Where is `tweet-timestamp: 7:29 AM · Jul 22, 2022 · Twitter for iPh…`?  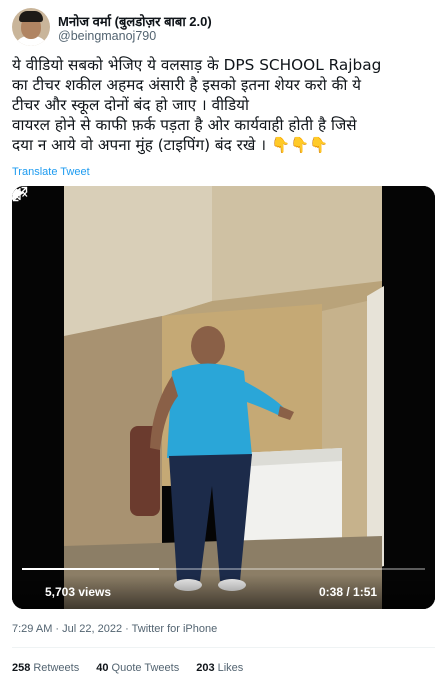
tweet-timestamp: 7:29 AM · Jul 22, 2022 · Twitter for iPh… is located at coordinates (114, 629).